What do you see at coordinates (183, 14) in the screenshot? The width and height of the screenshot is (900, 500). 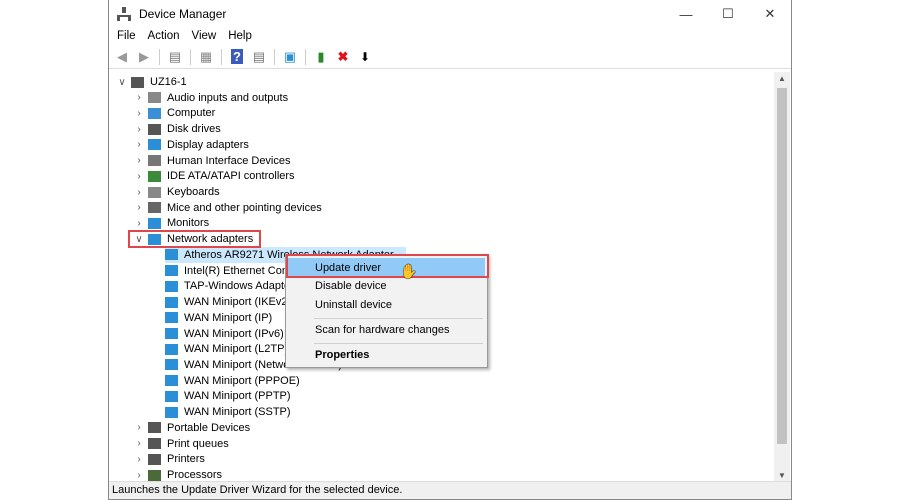 I see `window-title: Device Manager` at bounding box center [183, 14].